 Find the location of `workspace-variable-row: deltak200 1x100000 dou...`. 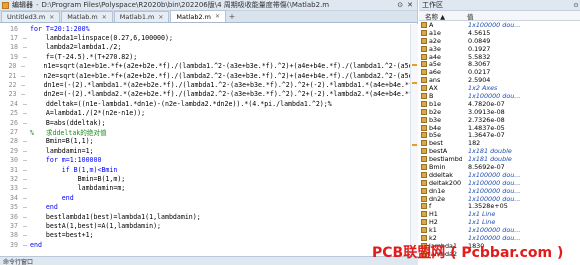

workspace-variable-row: deltak200 1x100000 dou... is located at coordinates (499, 183).